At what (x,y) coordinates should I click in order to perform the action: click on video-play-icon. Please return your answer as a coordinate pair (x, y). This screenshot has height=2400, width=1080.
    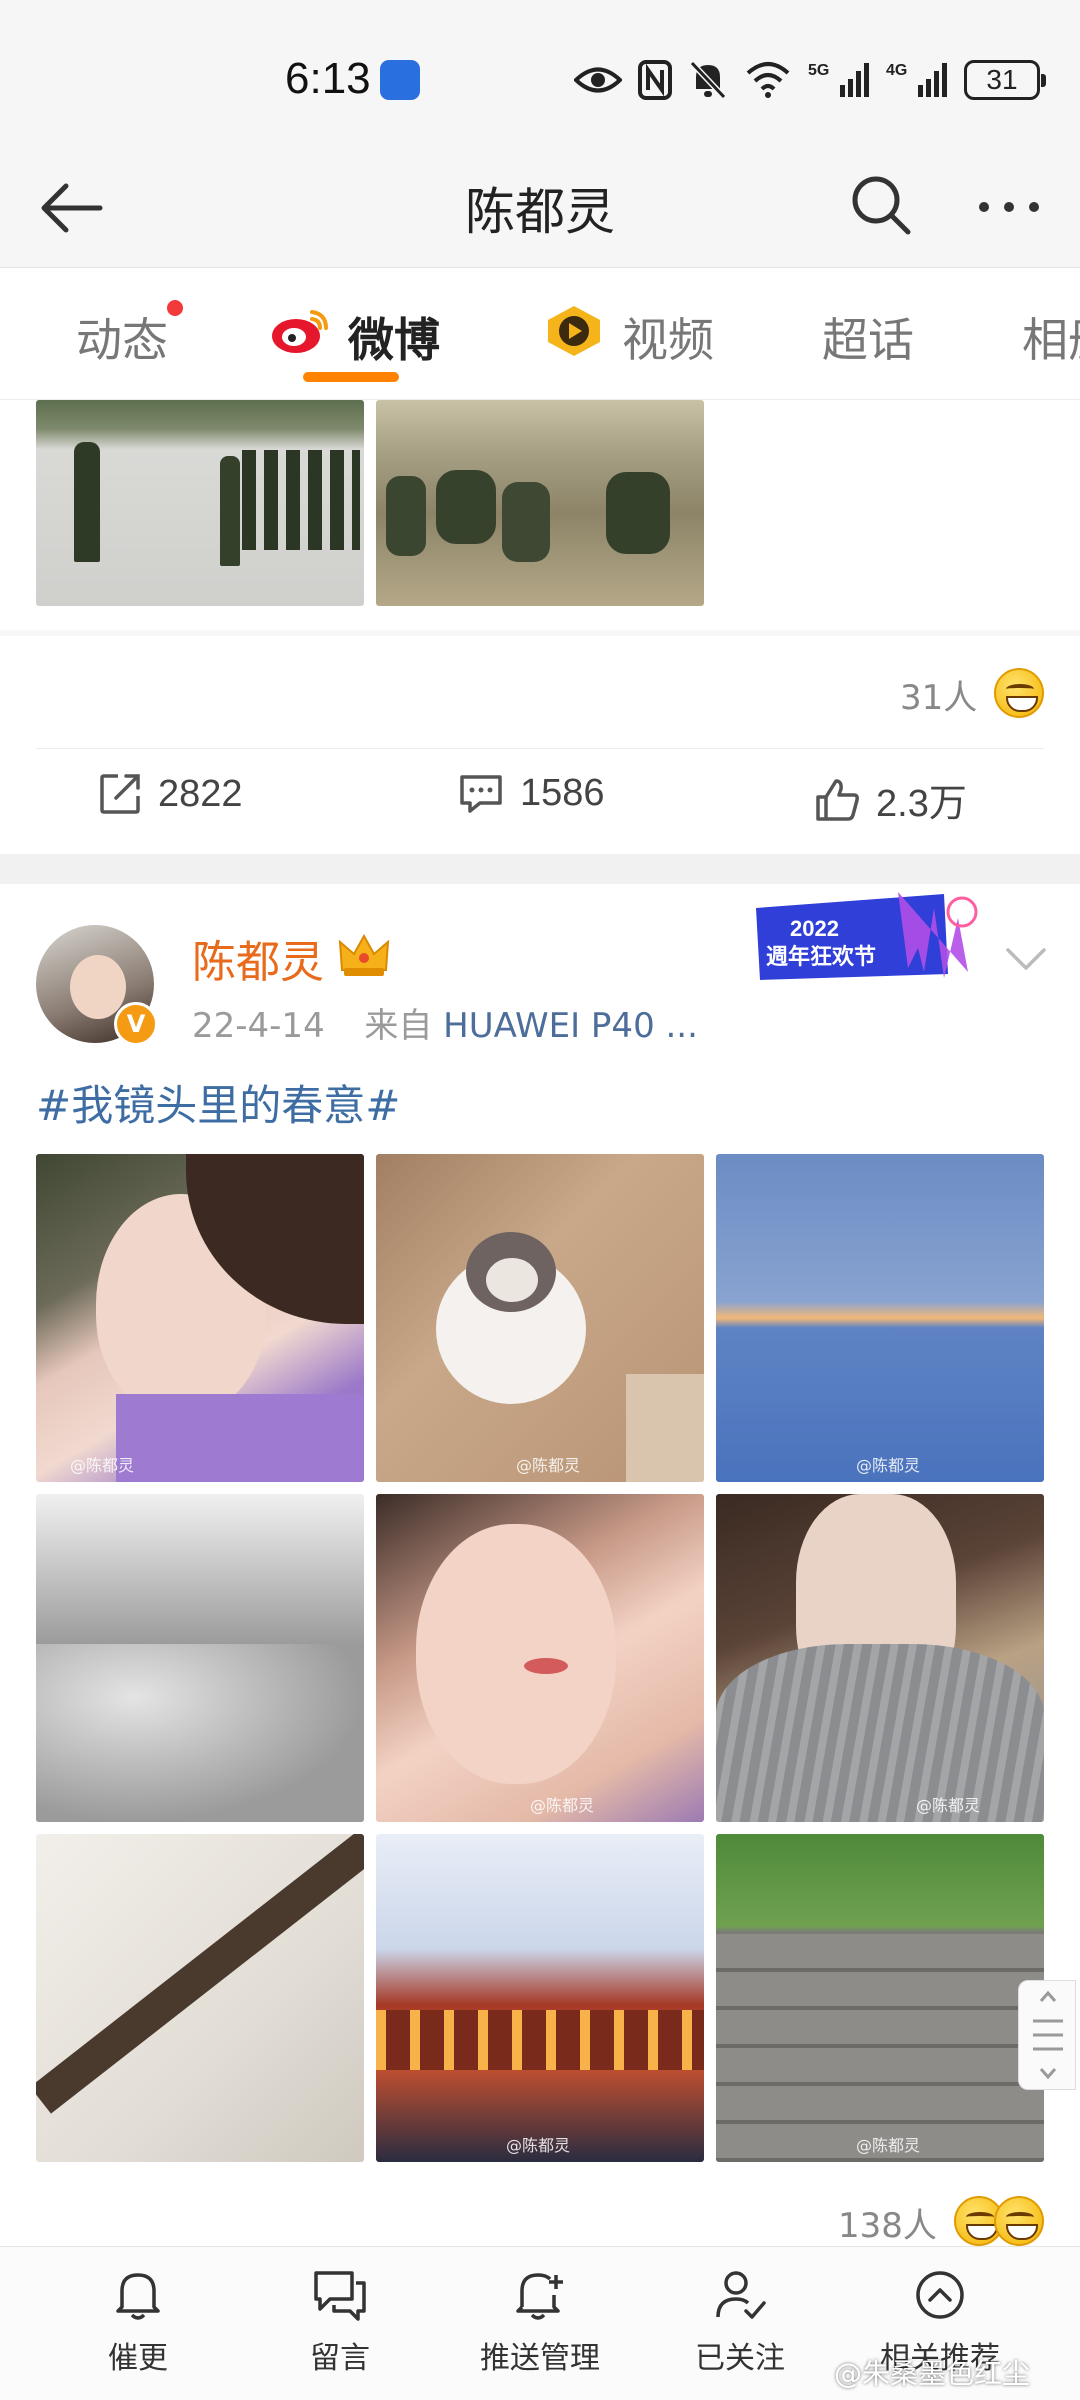
    Looking at the image, I should click on (574, 331).